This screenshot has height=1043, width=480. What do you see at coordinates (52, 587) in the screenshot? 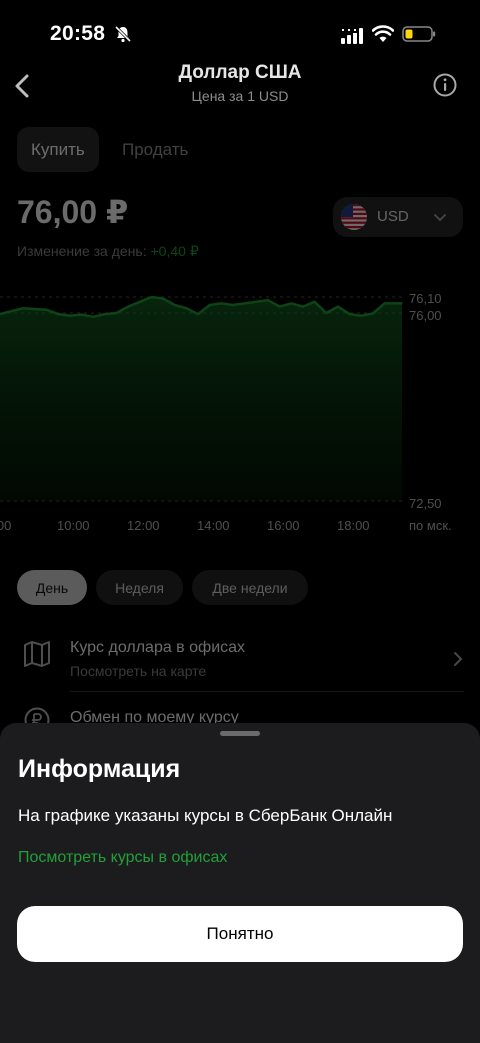
I see `period-day-button: День` at bounding box center [52, 587].